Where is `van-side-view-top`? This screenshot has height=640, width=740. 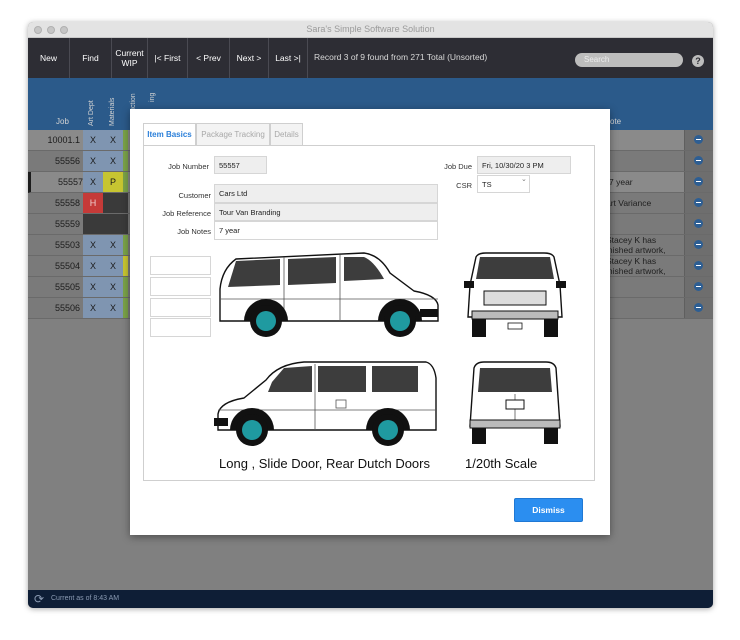
van-side-view-top is located at coordinates (329, 294).